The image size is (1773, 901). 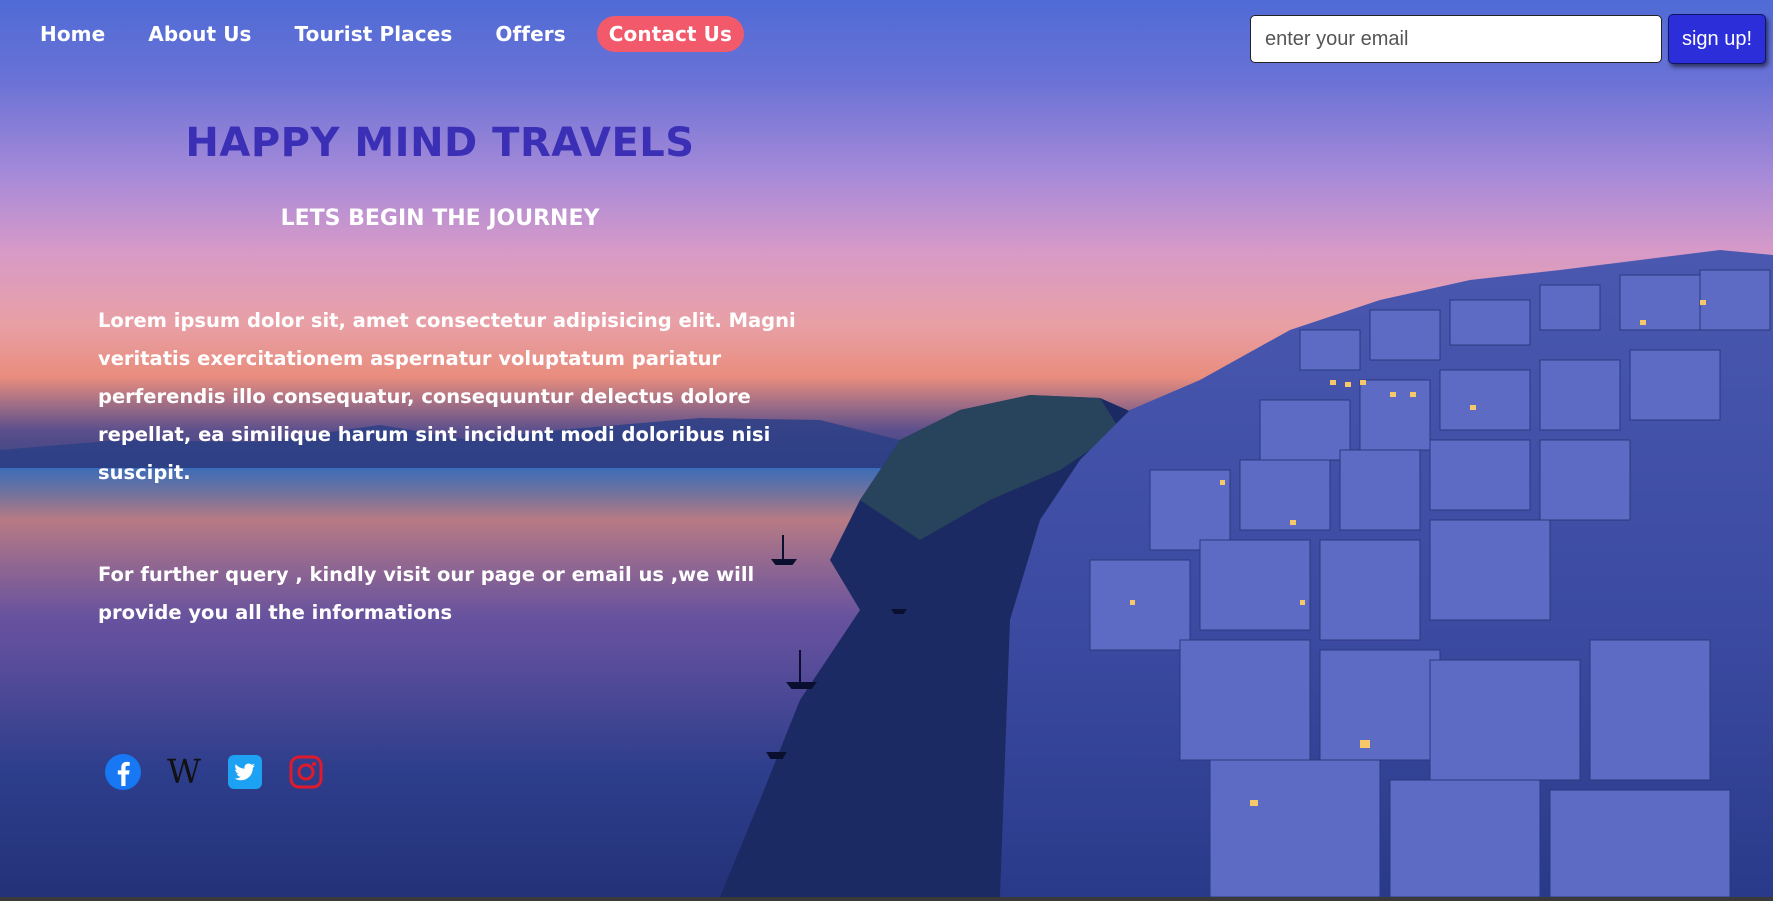 I want to click on signup-button: sign up!, so click(x=1717, y=39).